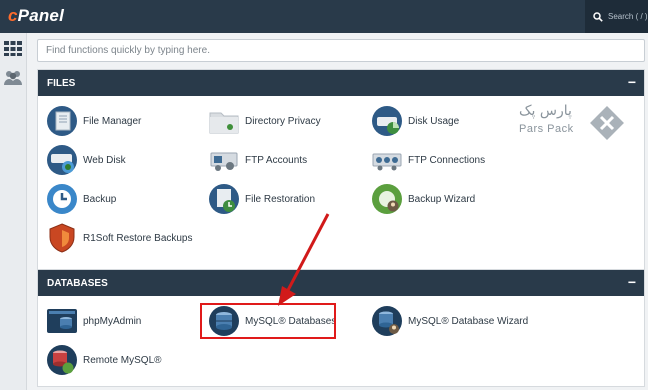 The height and width of the screenshot is (390, 648). I want to click on backup-wizard-label: Backup Wizard, so click(442, 199).